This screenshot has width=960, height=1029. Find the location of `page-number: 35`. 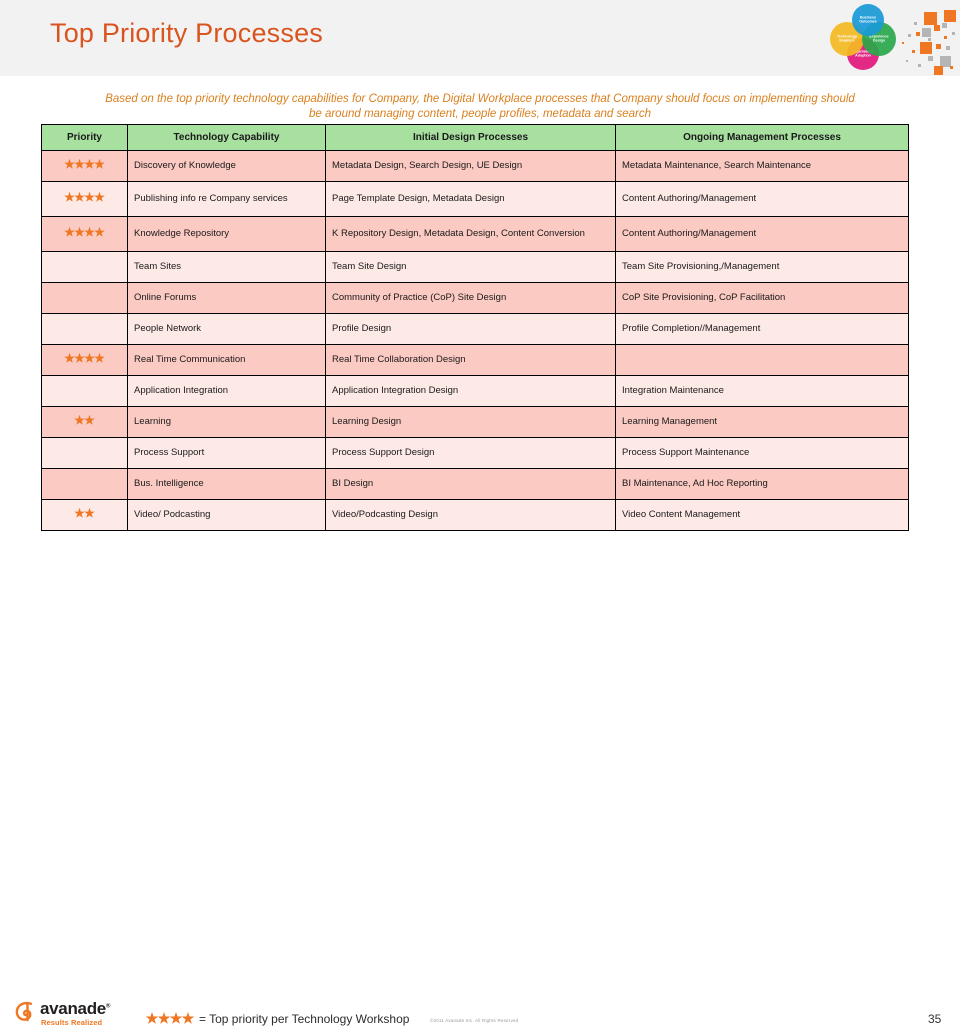

page-number: 35 is located at coordinates (935, 1019).